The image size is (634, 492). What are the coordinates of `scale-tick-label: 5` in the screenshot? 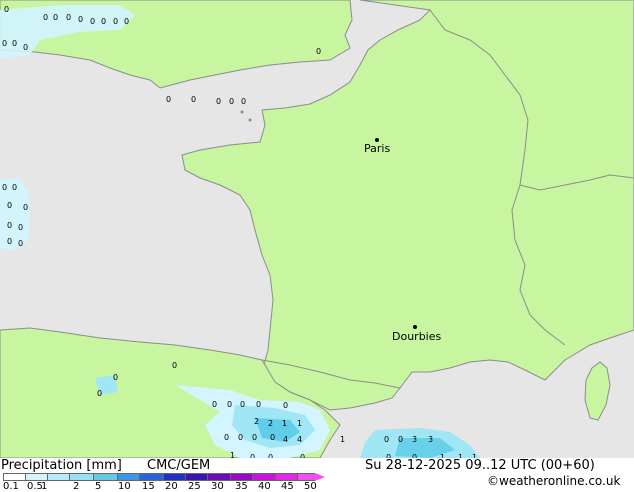 It's located at (98, 486).